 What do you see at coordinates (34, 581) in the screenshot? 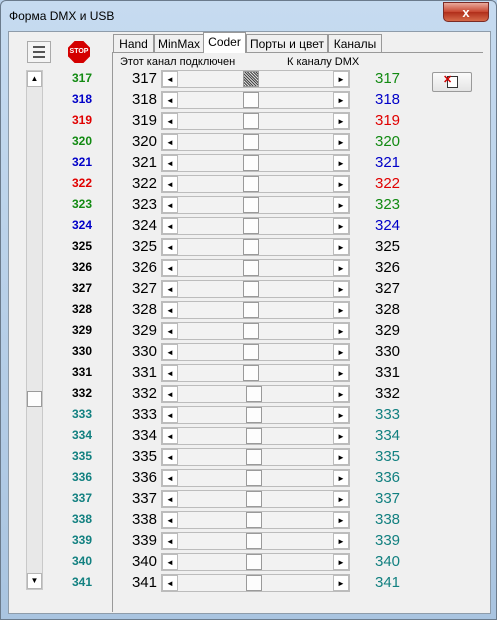
I see `scroll-down-arrow-icon: ▼` at bounding box center [34, 581].